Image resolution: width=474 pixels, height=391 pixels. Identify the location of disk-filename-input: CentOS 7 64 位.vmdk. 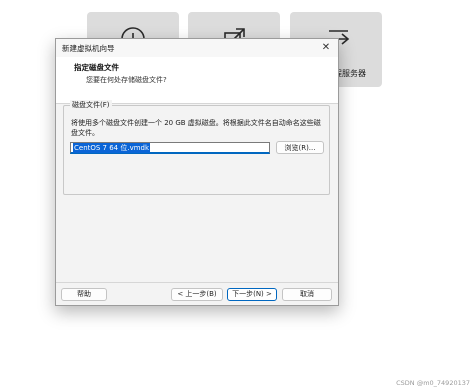
(170, 148).